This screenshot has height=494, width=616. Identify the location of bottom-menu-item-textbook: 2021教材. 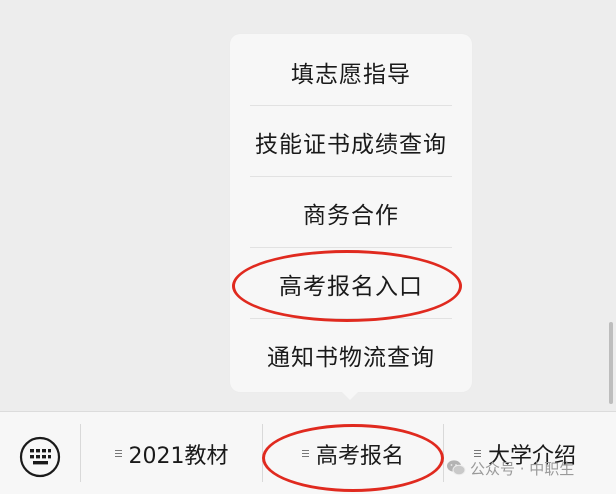
(171, 453).